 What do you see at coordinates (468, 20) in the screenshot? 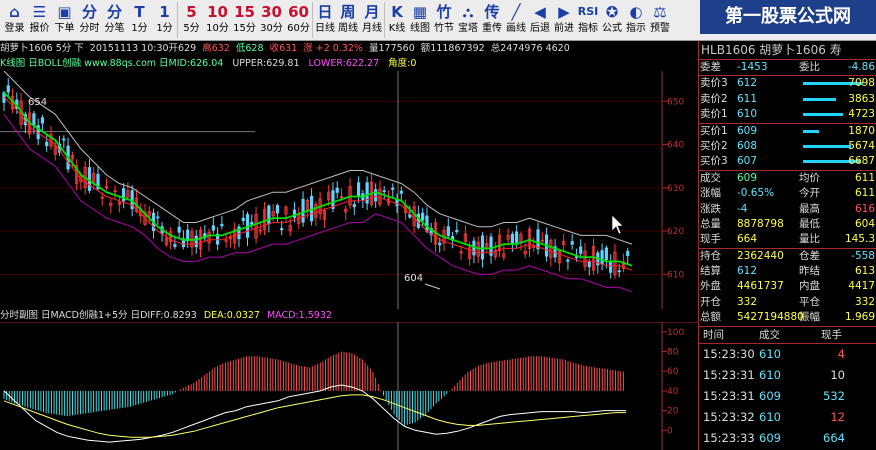
I see `toolbar-button-18: ⛬ 宝塔` at bounding box center [468, 20].